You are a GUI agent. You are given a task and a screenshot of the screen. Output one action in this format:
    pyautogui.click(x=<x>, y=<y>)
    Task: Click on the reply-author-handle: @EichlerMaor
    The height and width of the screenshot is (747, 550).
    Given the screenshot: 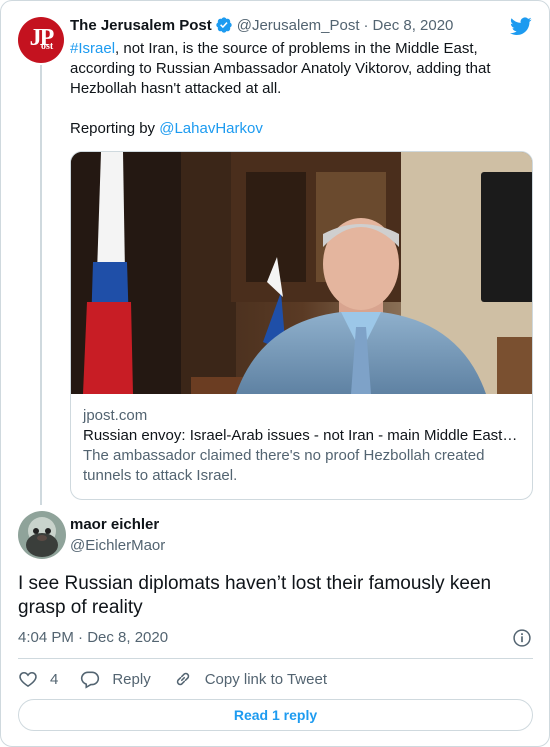 What is the action you would take?
    pyautogui.click(x=117, y=545)
    